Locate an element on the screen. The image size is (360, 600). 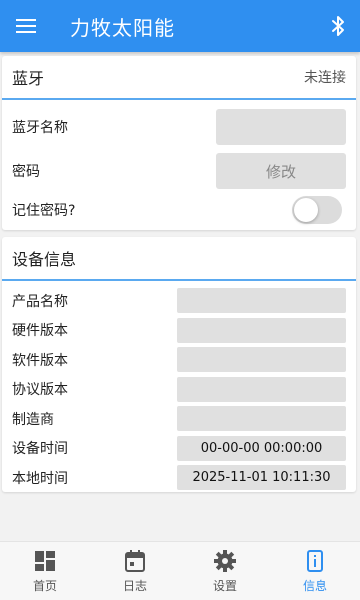
nav-item-log: 日志 is located at coordinates (135, 571).